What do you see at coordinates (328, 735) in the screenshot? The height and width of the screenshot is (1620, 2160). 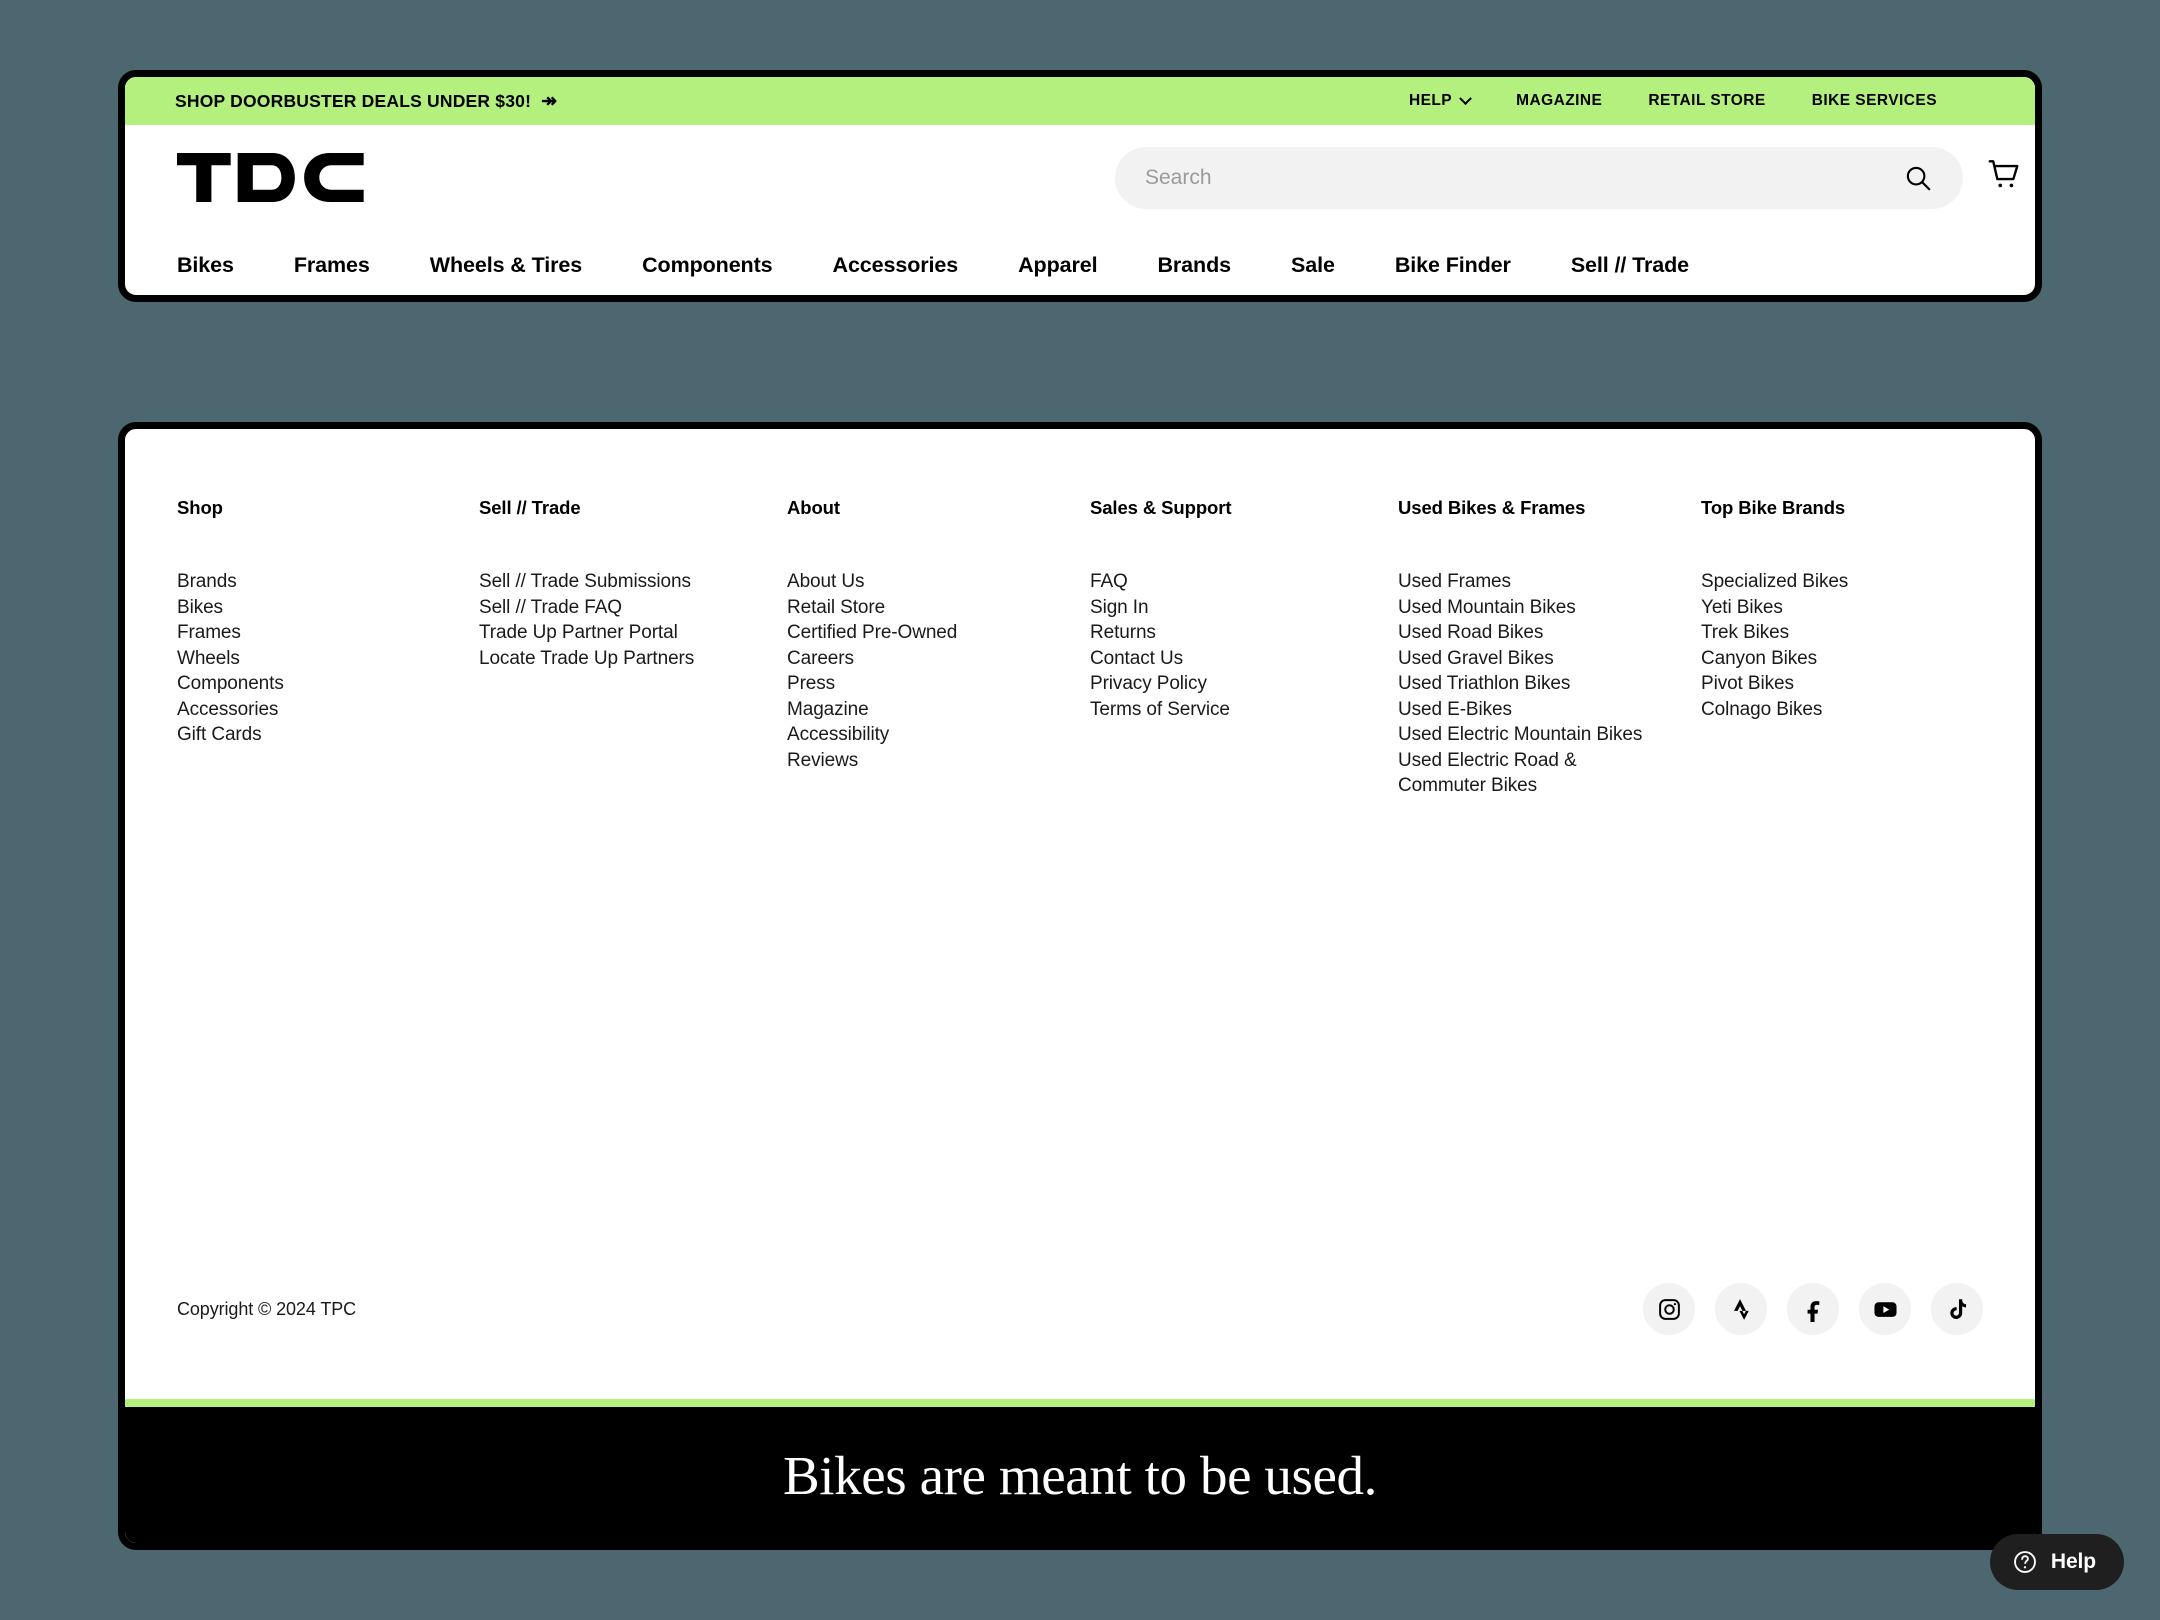 I see `footer-link-gift-cards: Gift Cards` at bounding box center [328, 735].